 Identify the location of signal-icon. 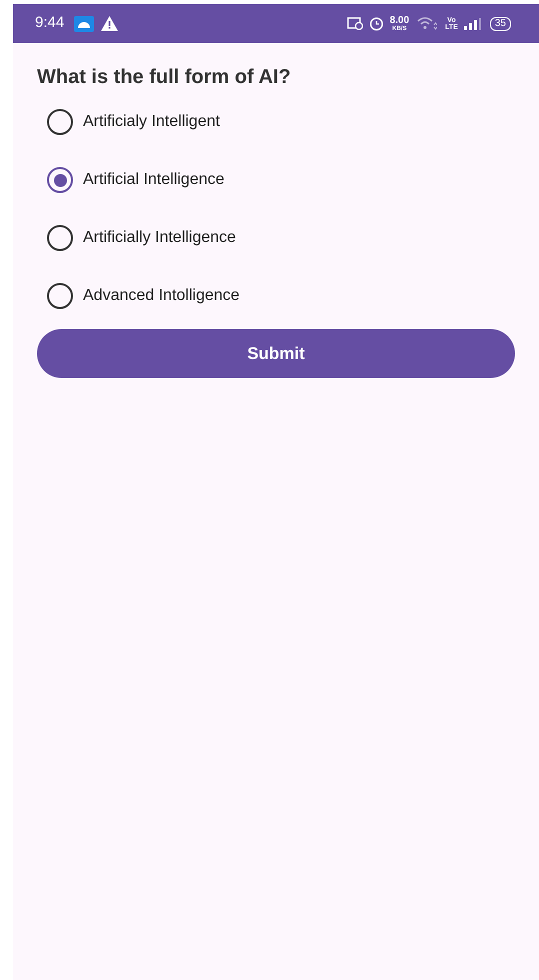
(473, 24).